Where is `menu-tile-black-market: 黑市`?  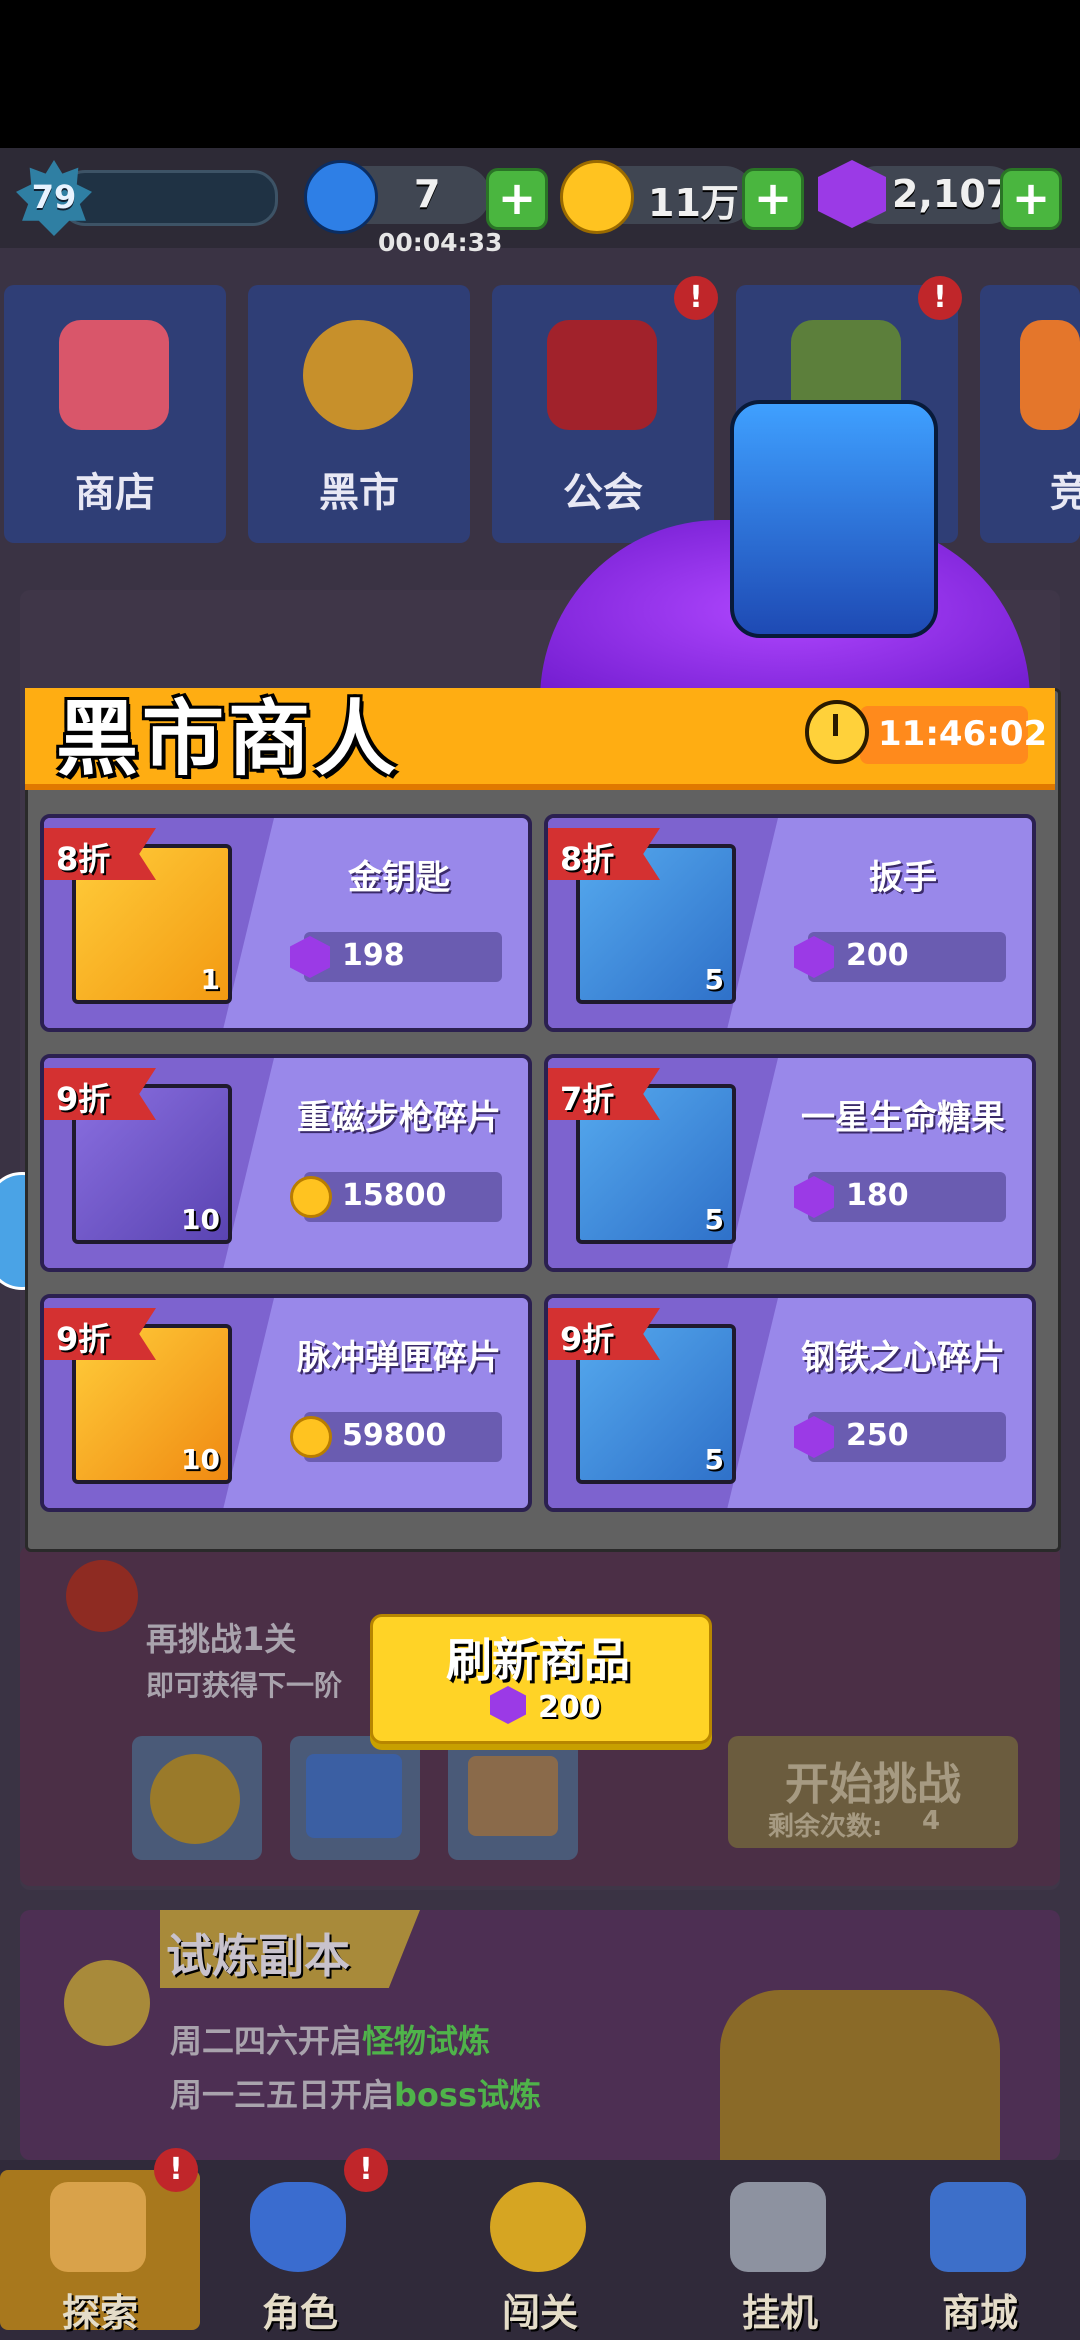
menu-tile-black-market: 黑市 is located at coordinates (359, 414).